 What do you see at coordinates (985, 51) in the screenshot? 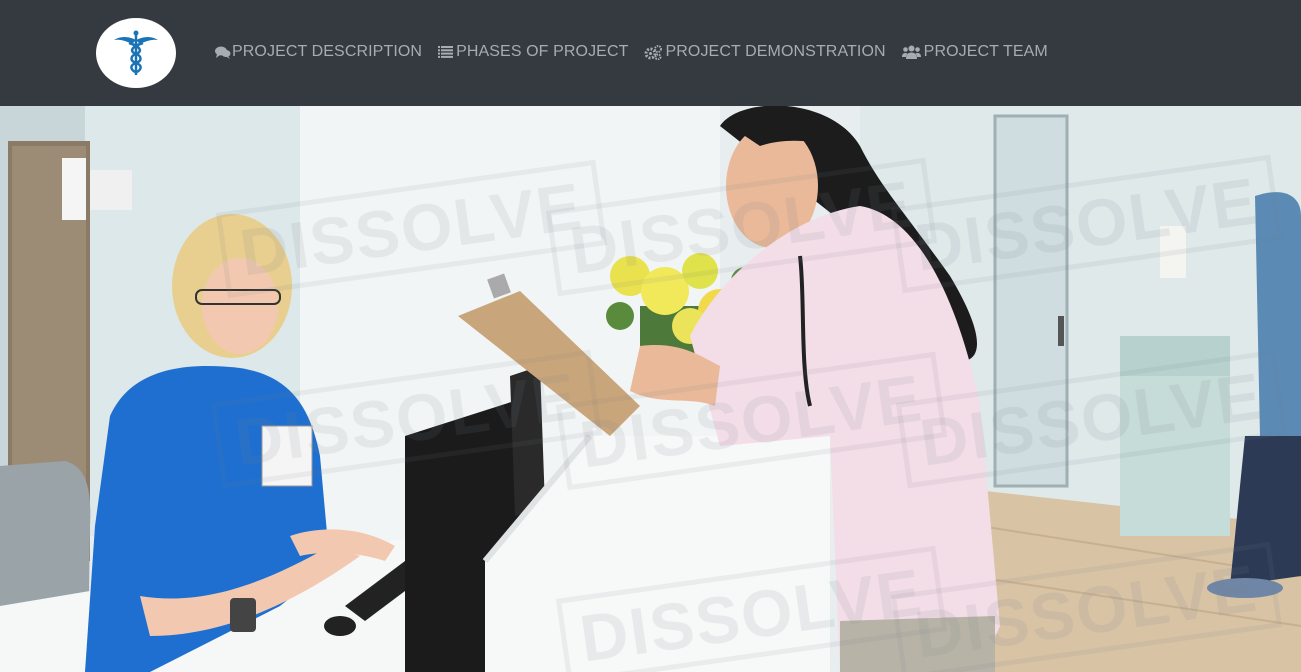
I see `nav-label-project-team: PROJECT TEAM` at bounding box center [985, 51].